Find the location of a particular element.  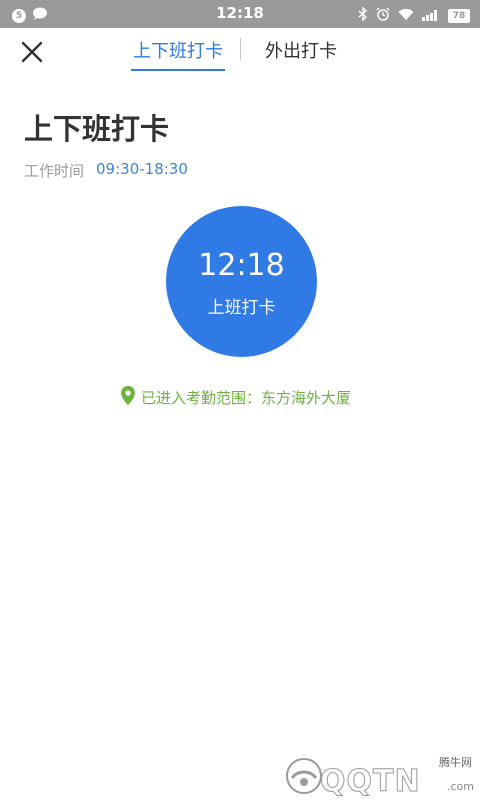

status-right: 78 is located at coordinates (414, 15).